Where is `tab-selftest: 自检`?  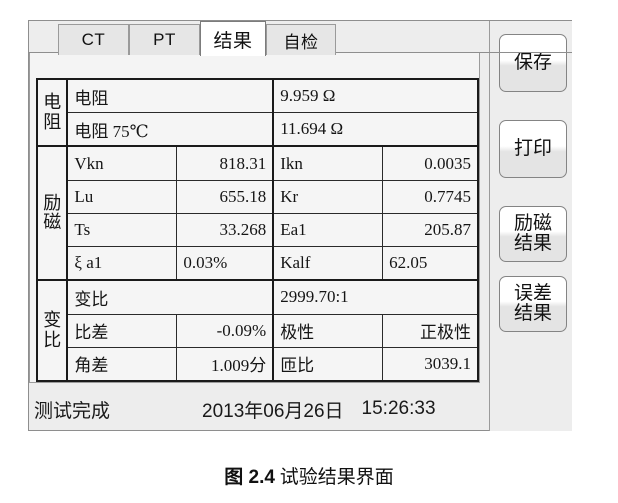
tab-selftest: 自检 is located at coordinates (301, 39).